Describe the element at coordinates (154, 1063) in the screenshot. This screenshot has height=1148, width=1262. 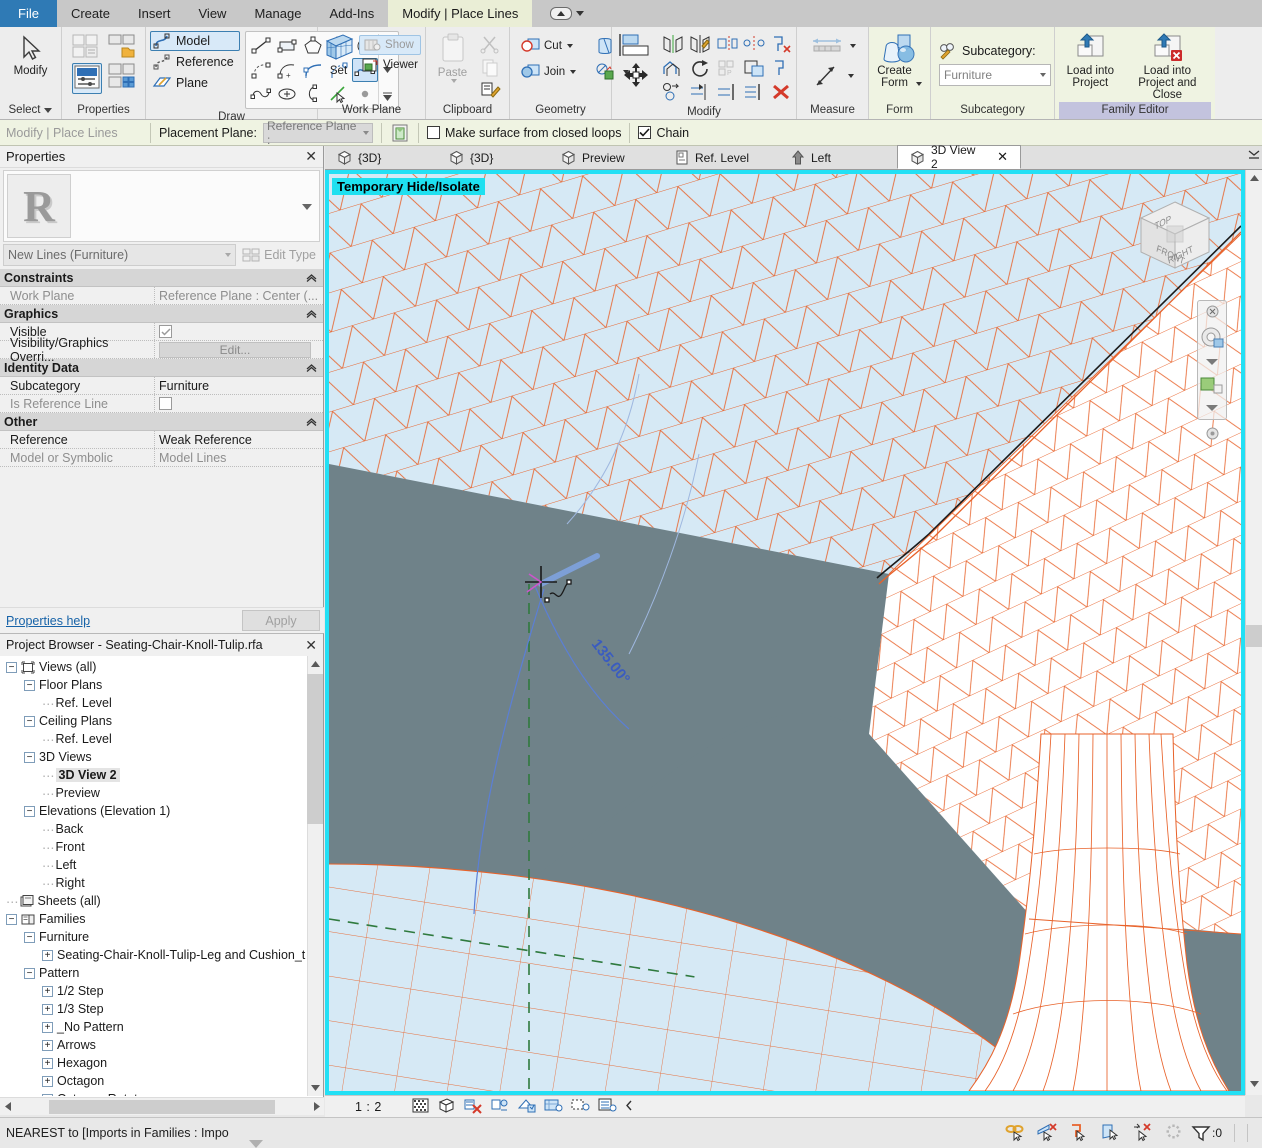
I see `browser-tree-node: + Hexagon` at that location.